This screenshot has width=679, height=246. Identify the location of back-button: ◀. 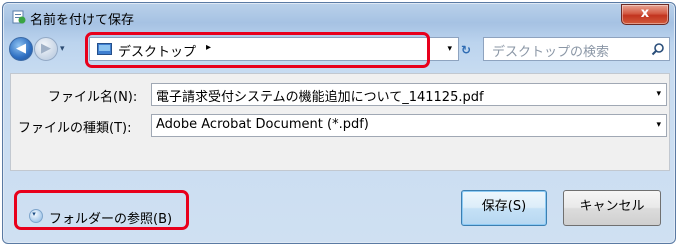
(21, 49).